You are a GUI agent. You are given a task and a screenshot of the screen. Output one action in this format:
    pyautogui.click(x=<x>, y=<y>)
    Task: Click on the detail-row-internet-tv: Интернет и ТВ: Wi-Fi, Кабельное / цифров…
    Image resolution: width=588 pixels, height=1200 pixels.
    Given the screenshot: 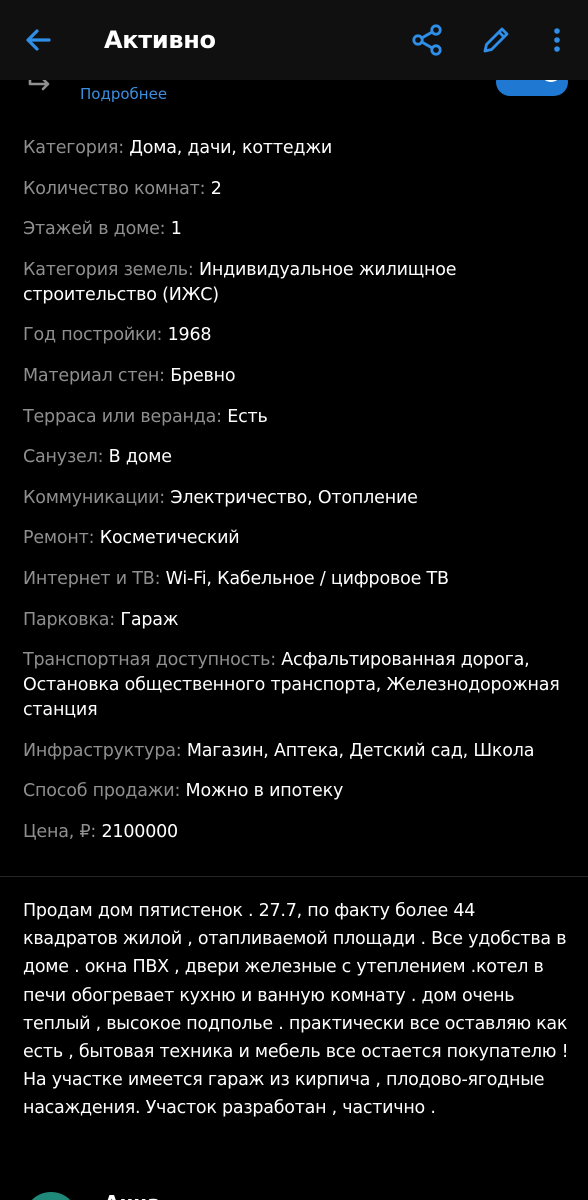 What is the action you would take?
    pyautogui.click(x=297, y=579)
    